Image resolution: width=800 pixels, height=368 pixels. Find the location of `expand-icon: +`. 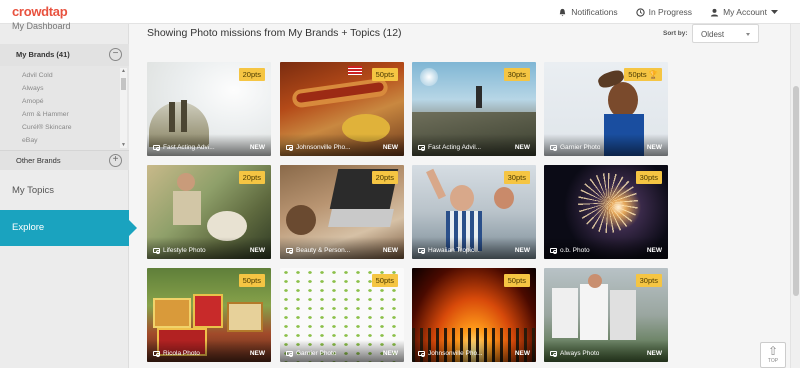

expand-icon: + is located at coordinates (115, 160).